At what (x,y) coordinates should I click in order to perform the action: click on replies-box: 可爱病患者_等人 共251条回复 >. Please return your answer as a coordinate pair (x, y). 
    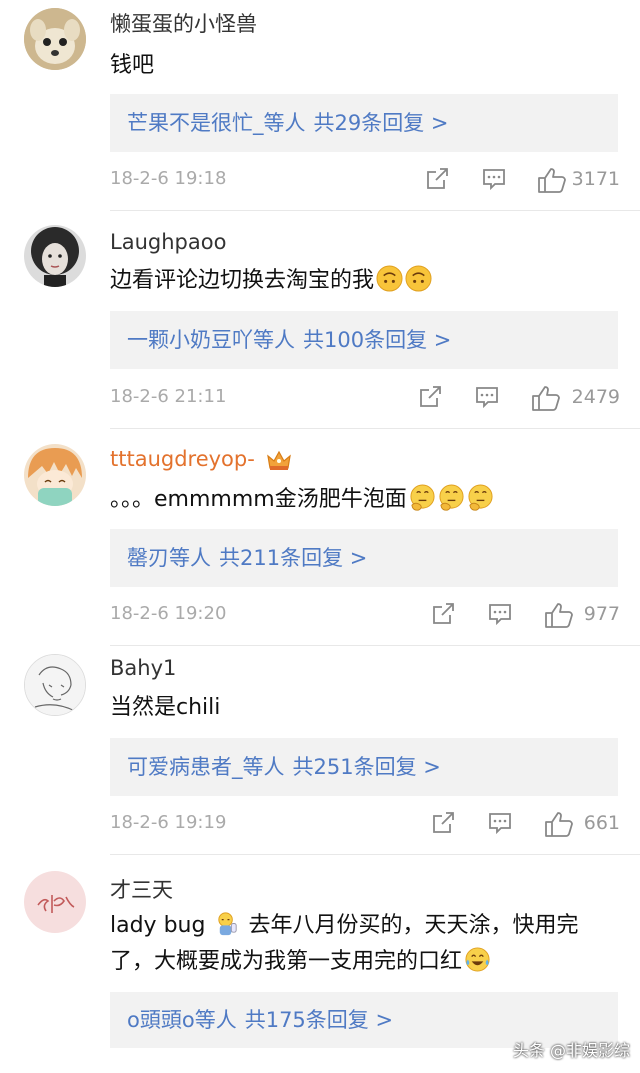
    Looking at the image, I should click on (364, 767).